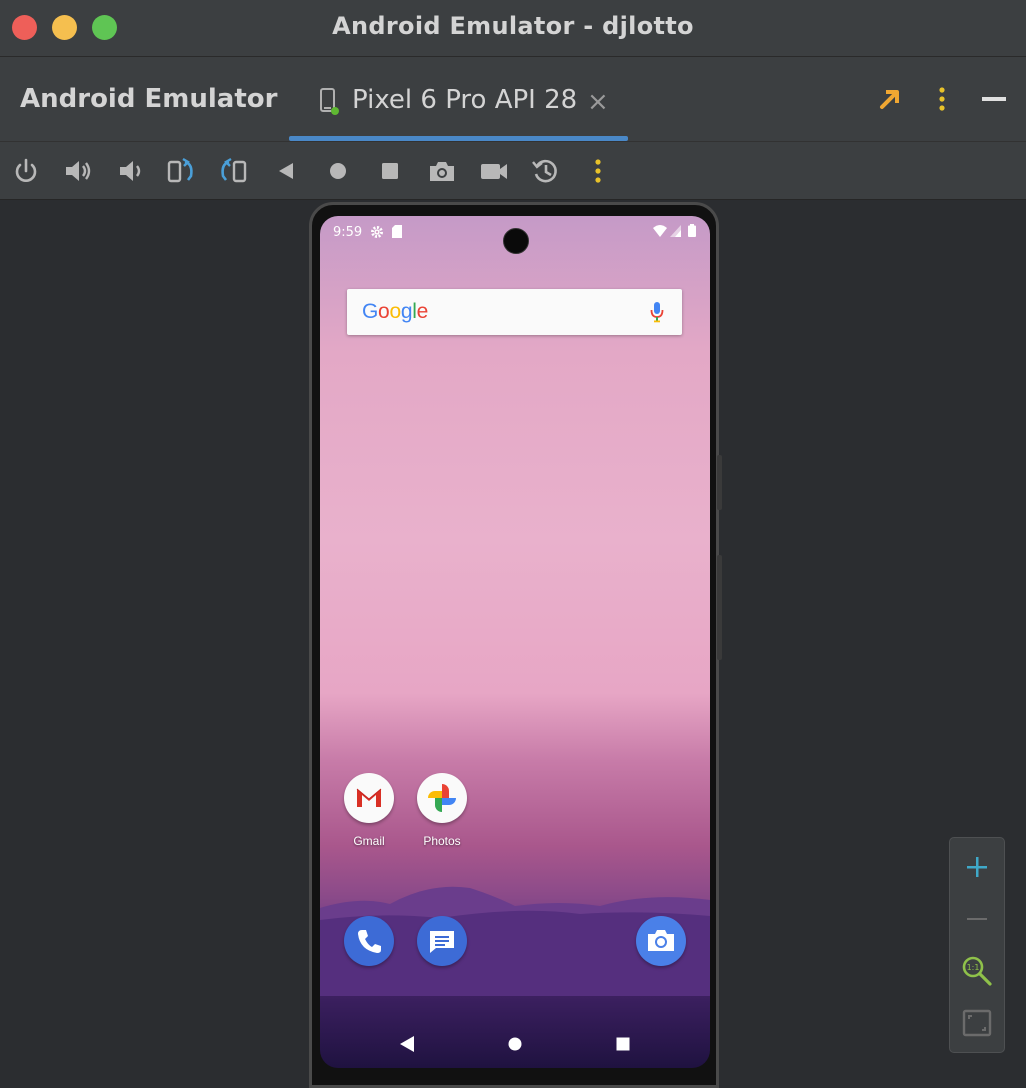  I want to click on more-options-icon, so click(942, 99).